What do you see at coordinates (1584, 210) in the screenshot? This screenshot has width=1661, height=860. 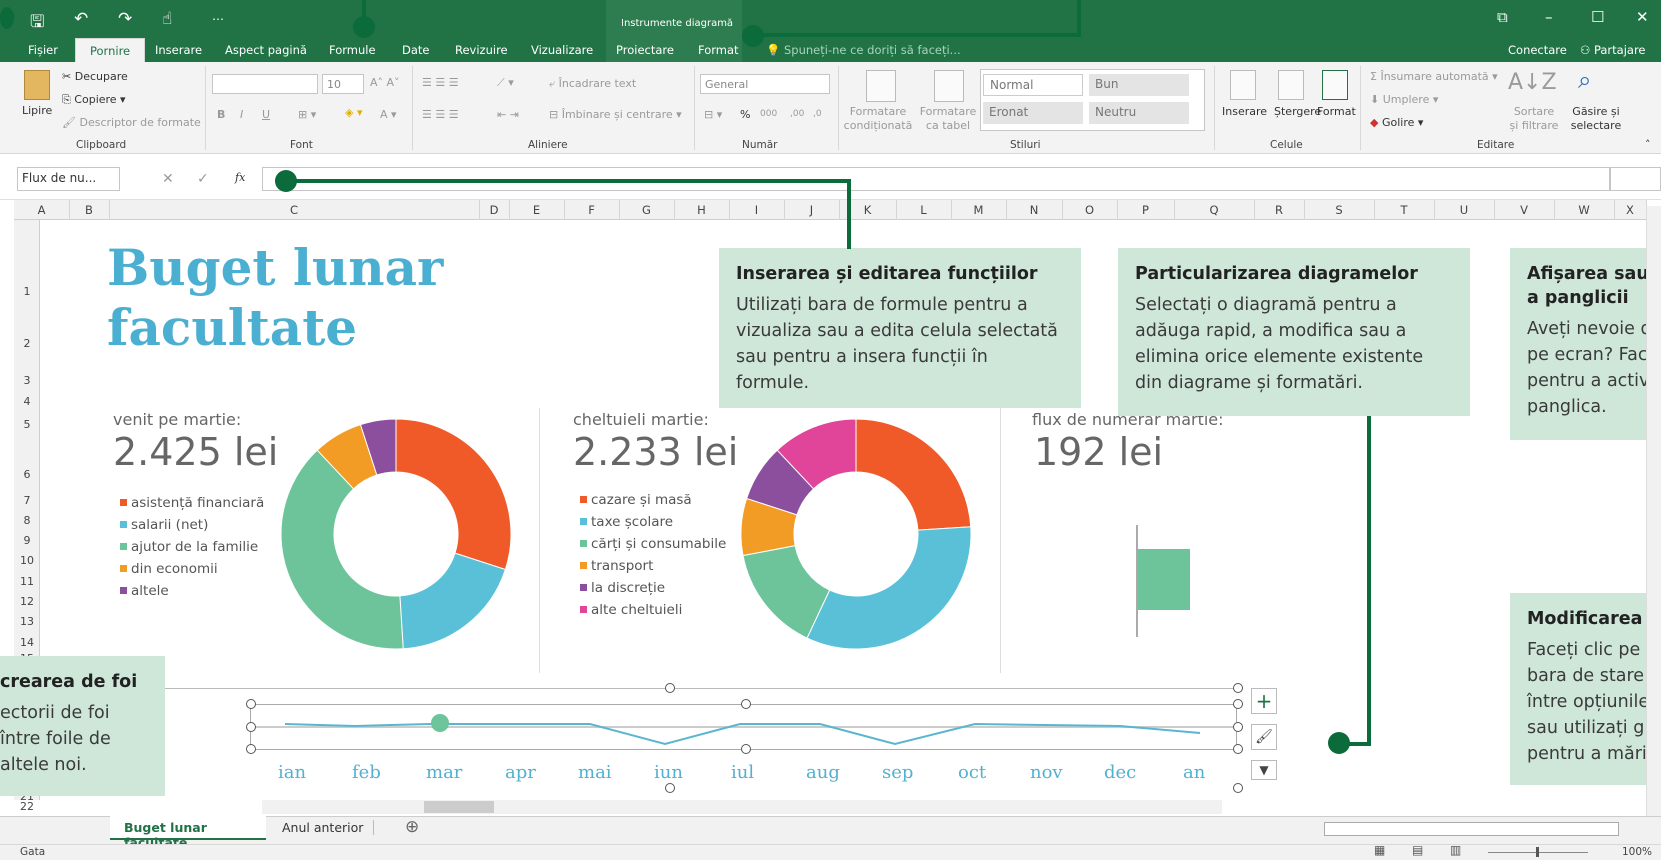 I see `column-header: W` at bounding box center [1584, 210].